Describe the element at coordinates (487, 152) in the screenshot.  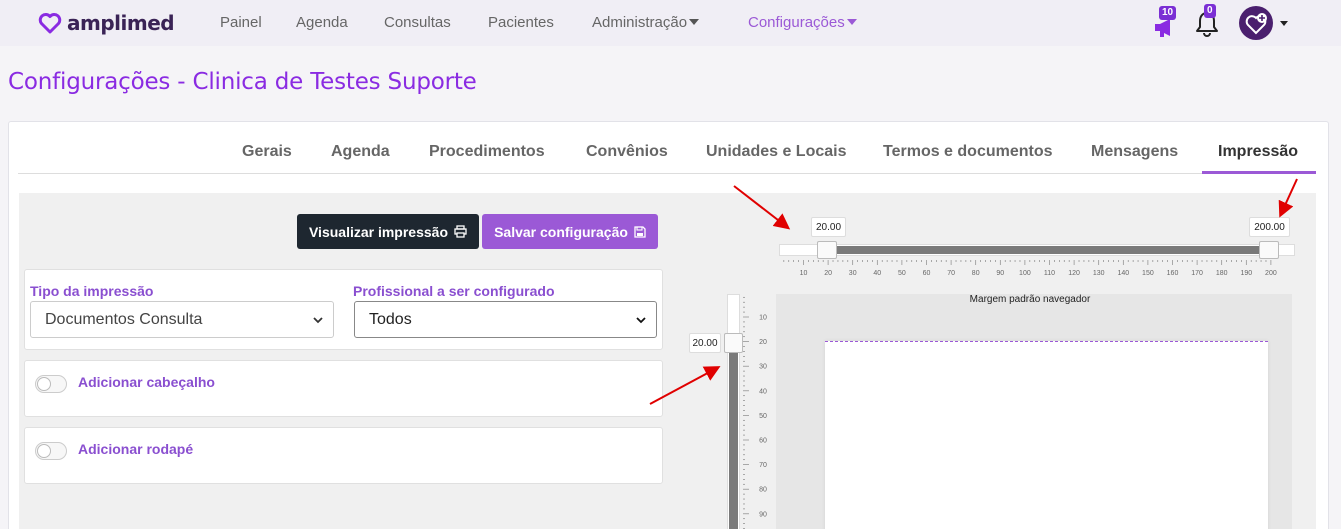
I see `tab-procedimentos: Procedimentos` at that location.